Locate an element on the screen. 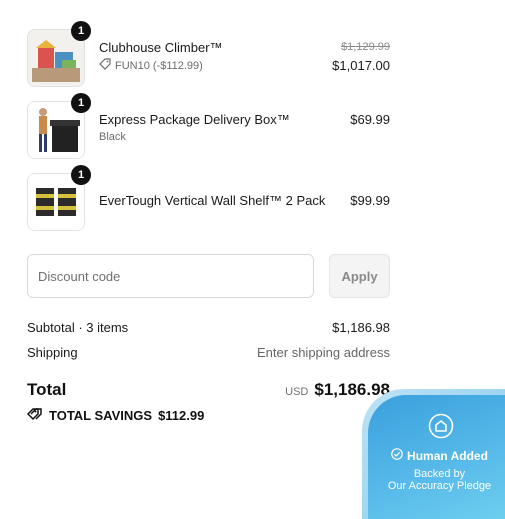 This screenshot has width=505, height=519. badge-line-1: Backed by is located at coordinates (439, 474).